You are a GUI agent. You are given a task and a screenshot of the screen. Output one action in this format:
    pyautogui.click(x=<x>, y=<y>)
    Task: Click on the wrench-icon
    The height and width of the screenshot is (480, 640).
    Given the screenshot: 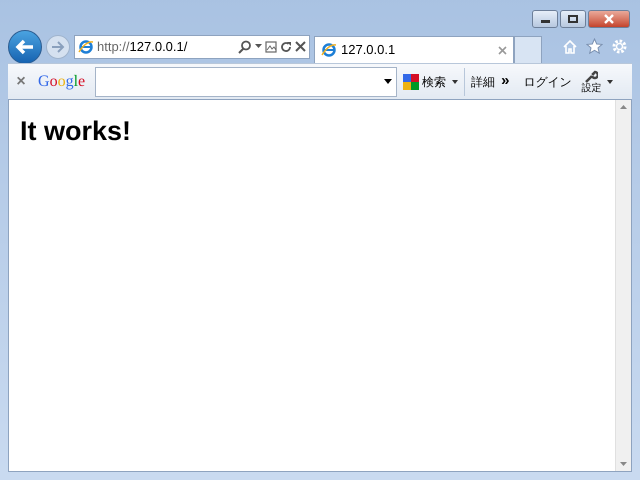 What is the action you would take?
    pyautogui.click(x=591, y=77)
    